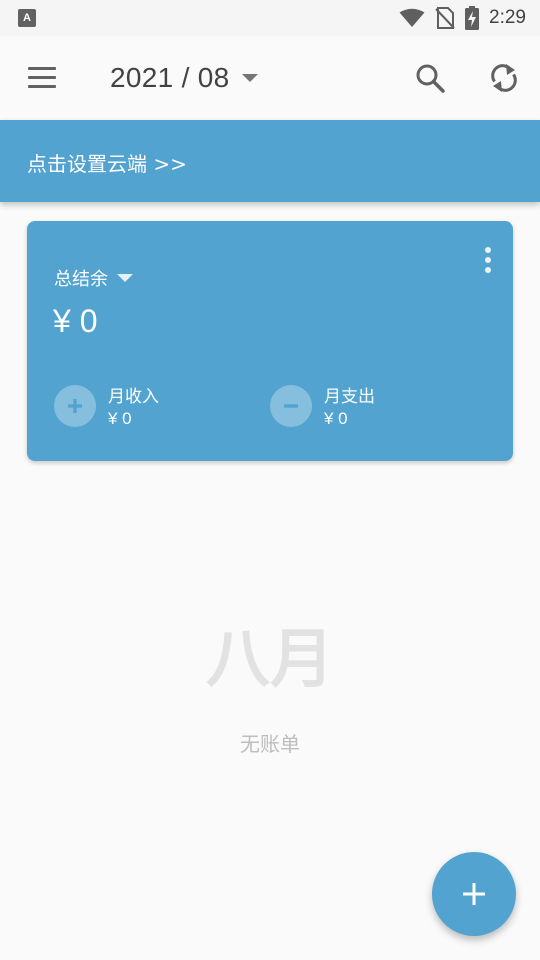 This screenshot has height=960, width=540. What do you see at coordinates (270, 660) in the screenshot?
I see `empty-month-title: 八月` at bounding box center [270, 660].